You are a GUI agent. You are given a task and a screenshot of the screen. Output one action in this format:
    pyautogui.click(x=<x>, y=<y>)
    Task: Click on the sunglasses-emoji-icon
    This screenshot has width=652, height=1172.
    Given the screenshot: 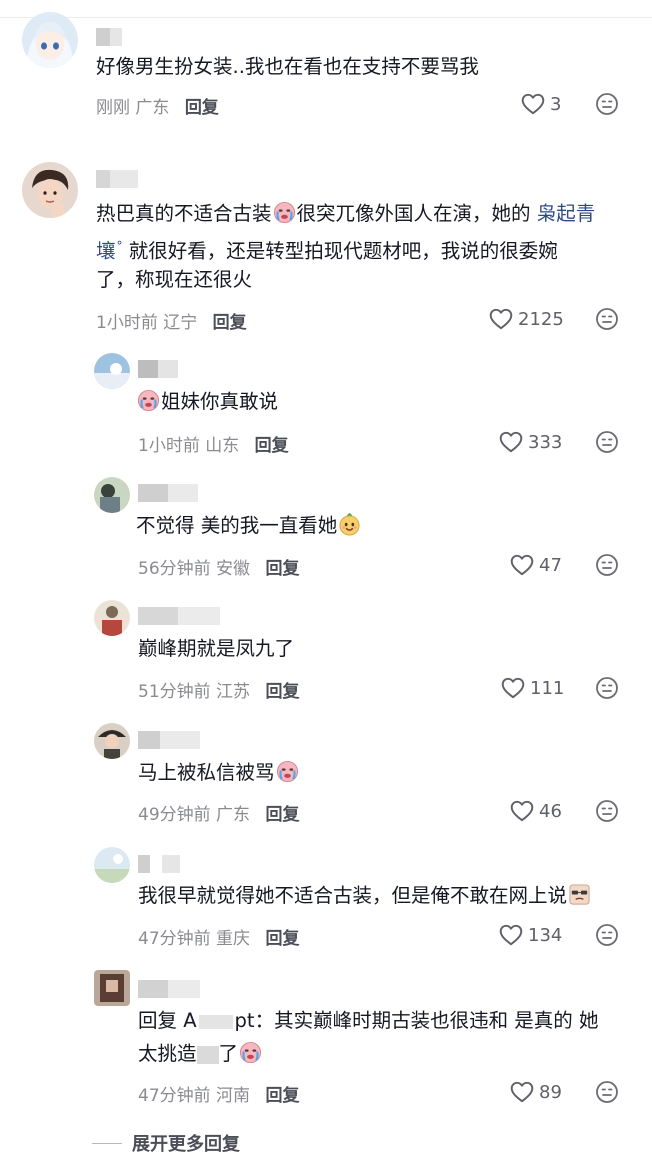 What is the action you would take?
    pyautogui.click(x=579, y=894)
    